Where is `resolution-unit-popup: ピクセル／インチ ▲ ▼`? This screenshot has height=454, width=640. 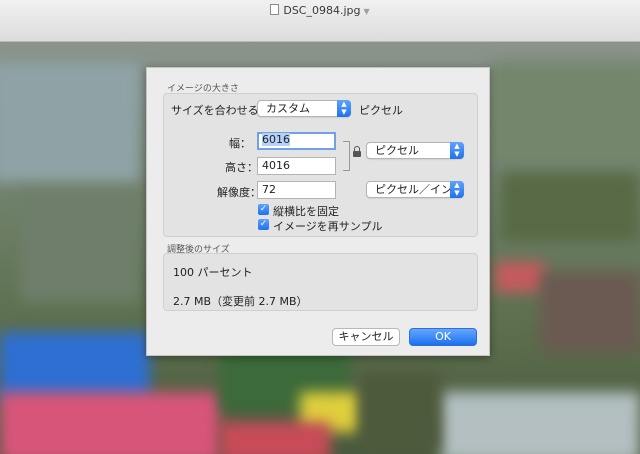
resolution-unit-popup: ピクセル／インチ ▲ ▼ is located at coordinates (415, 189).